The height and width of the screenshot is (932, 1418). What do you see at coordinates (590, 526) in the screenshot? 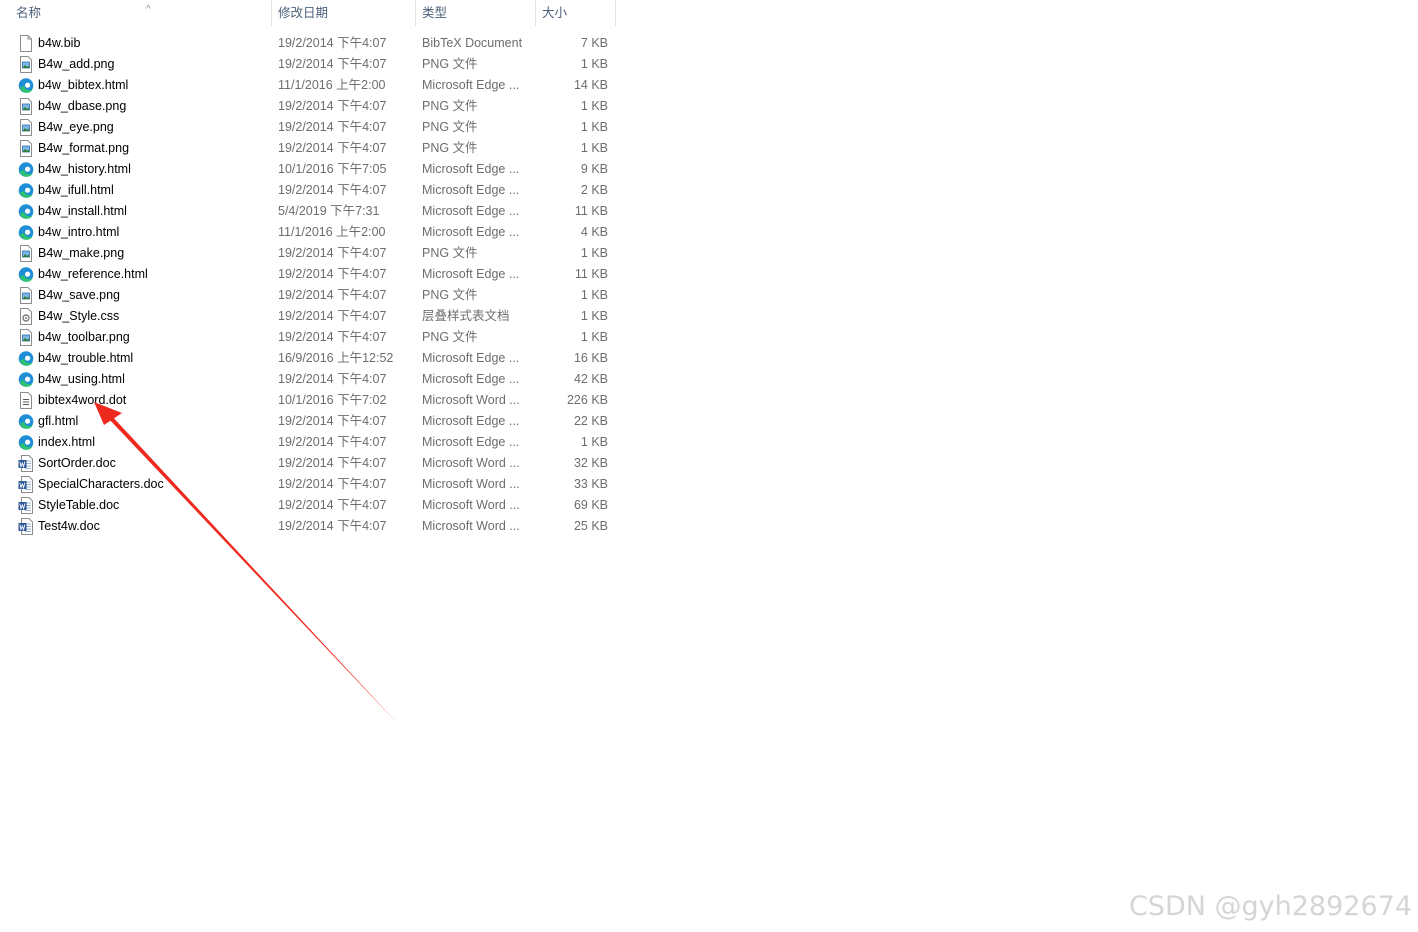
I see `file-size: 25 KB` at bounding box center [590, 526].